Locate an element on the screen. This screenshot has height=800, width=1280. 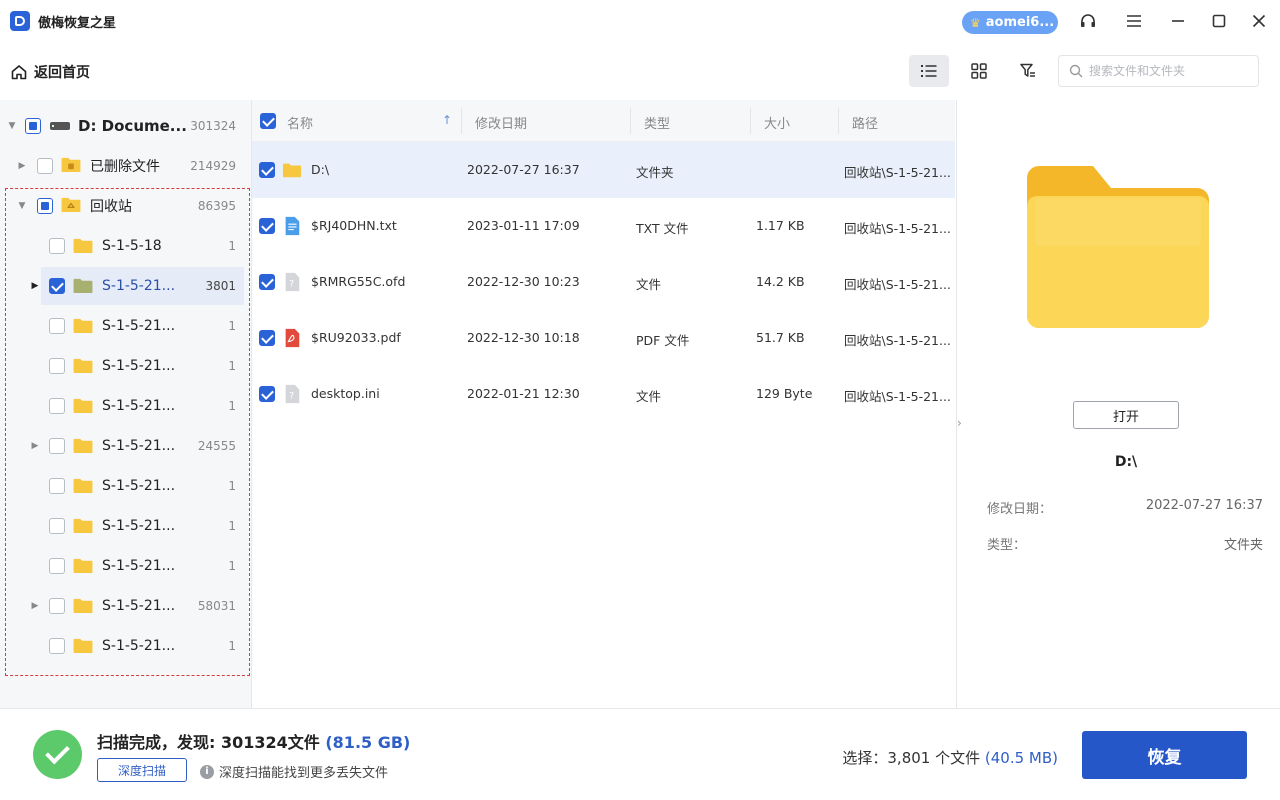
tree-item-folder-selected: ▶ S-1-5-21... 3801 is located at coordinates (126, 286).